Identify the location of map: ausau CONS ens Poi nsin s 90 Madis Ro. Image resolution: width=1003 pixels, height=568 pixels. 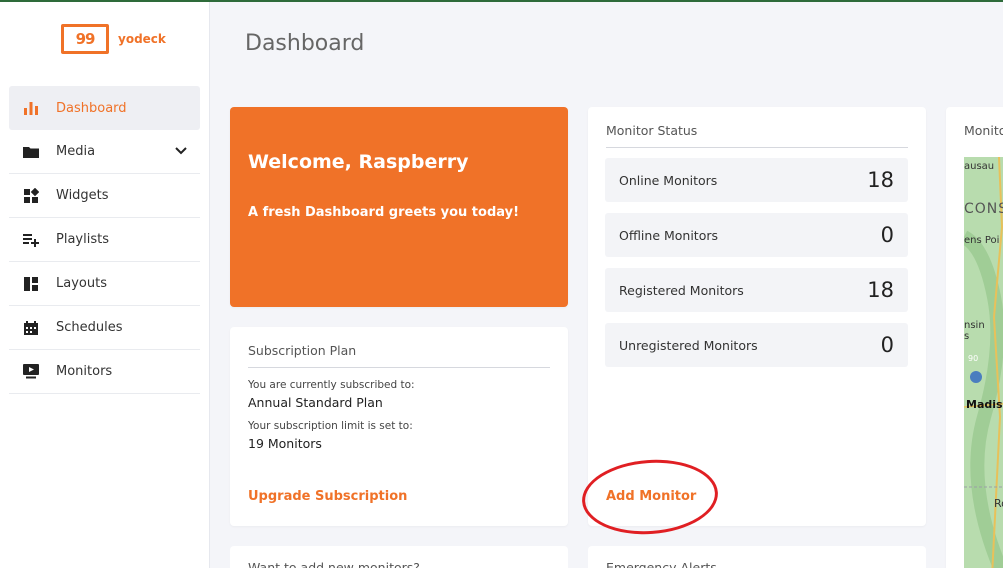
(983, 362).